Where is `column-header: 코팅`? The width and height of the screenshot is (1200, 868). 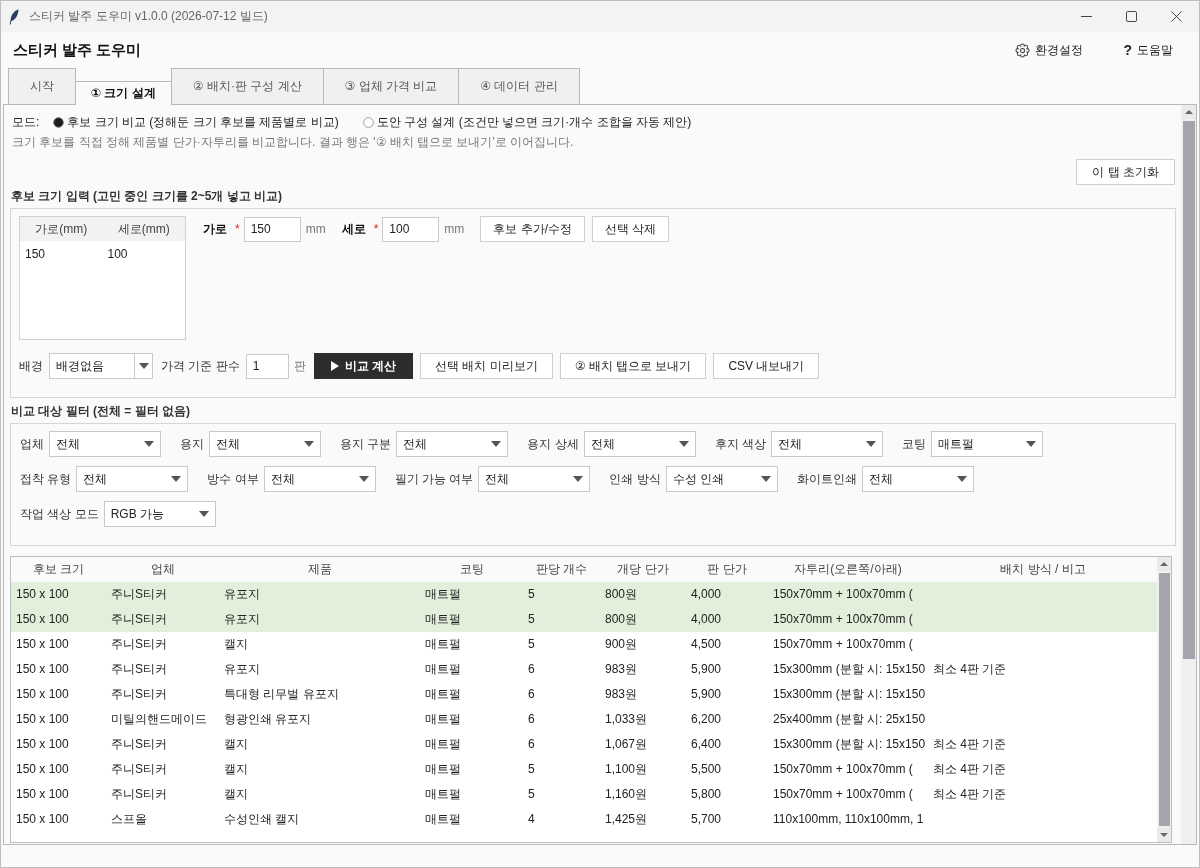
column-header: 코팅 is located at coordinates (471, 569).